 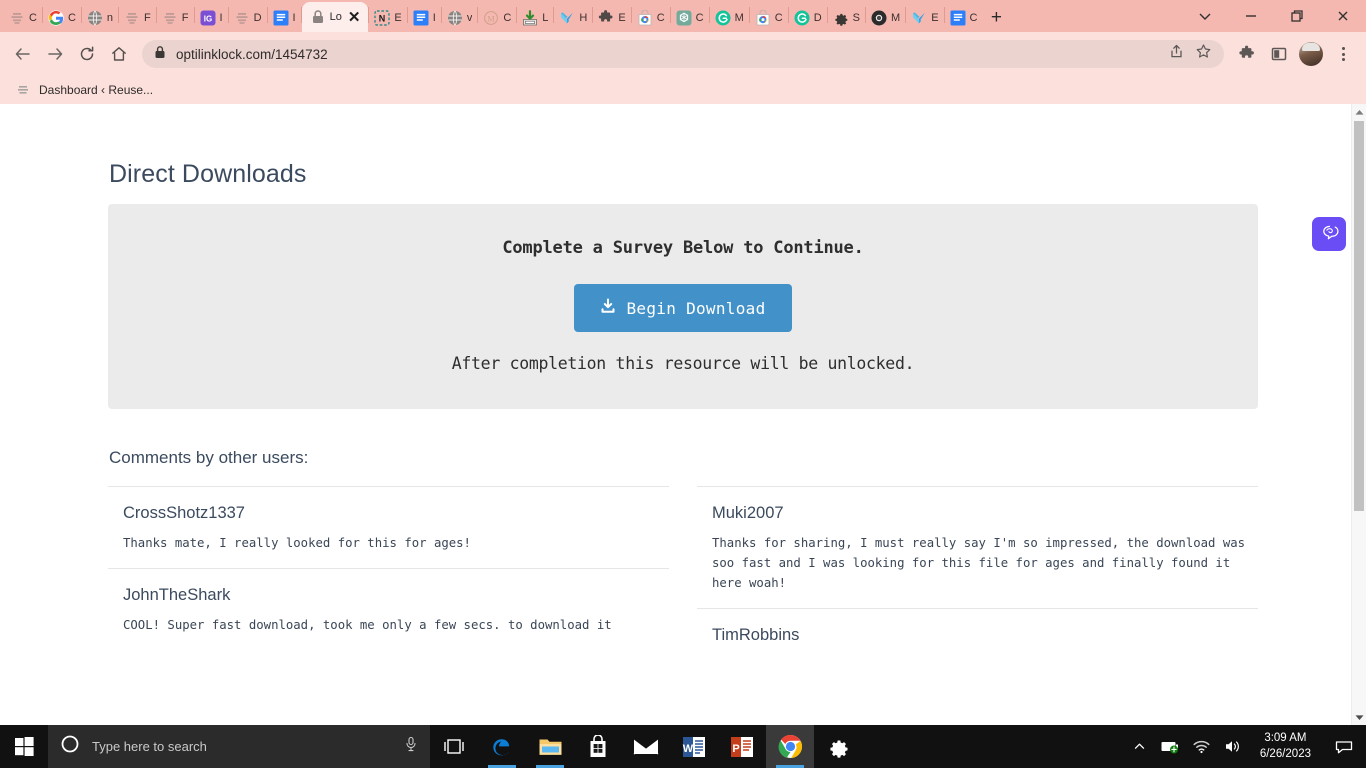 I want to click on three-dot-icon, so click(x=1343, y=54).